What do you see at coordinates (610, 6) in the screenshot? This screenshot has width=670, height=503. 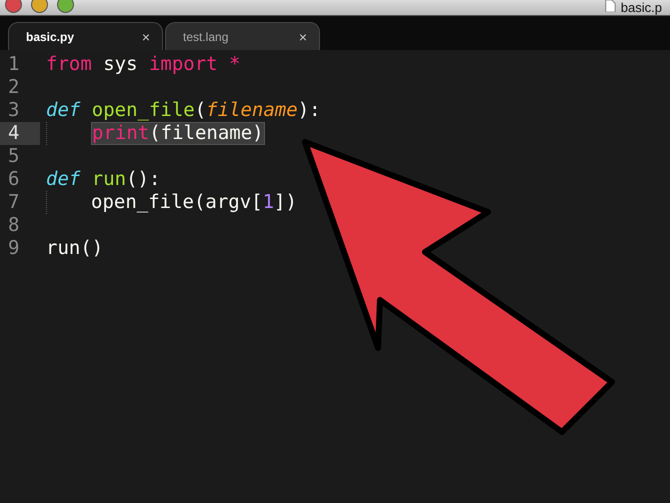 I see `document-icon` at bounding box center [610, 6].